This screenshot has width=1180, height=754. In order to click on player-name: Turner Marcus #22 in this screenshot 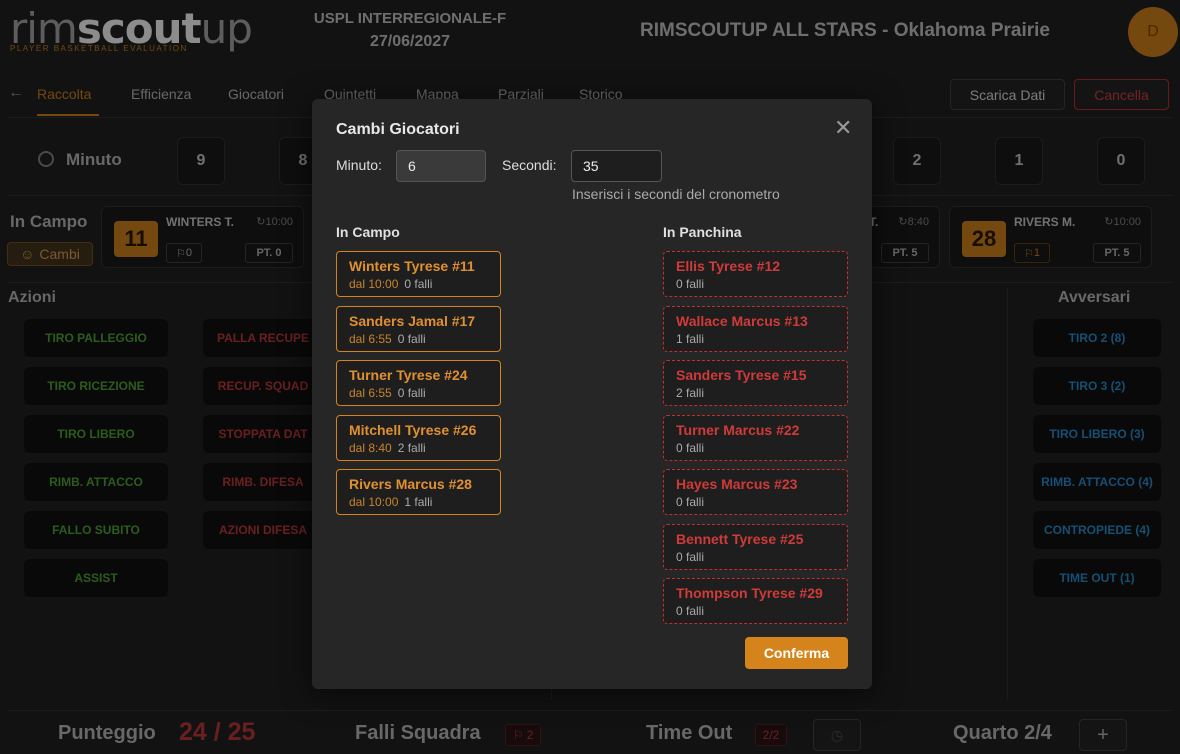, I will do `click(738, 430)`.